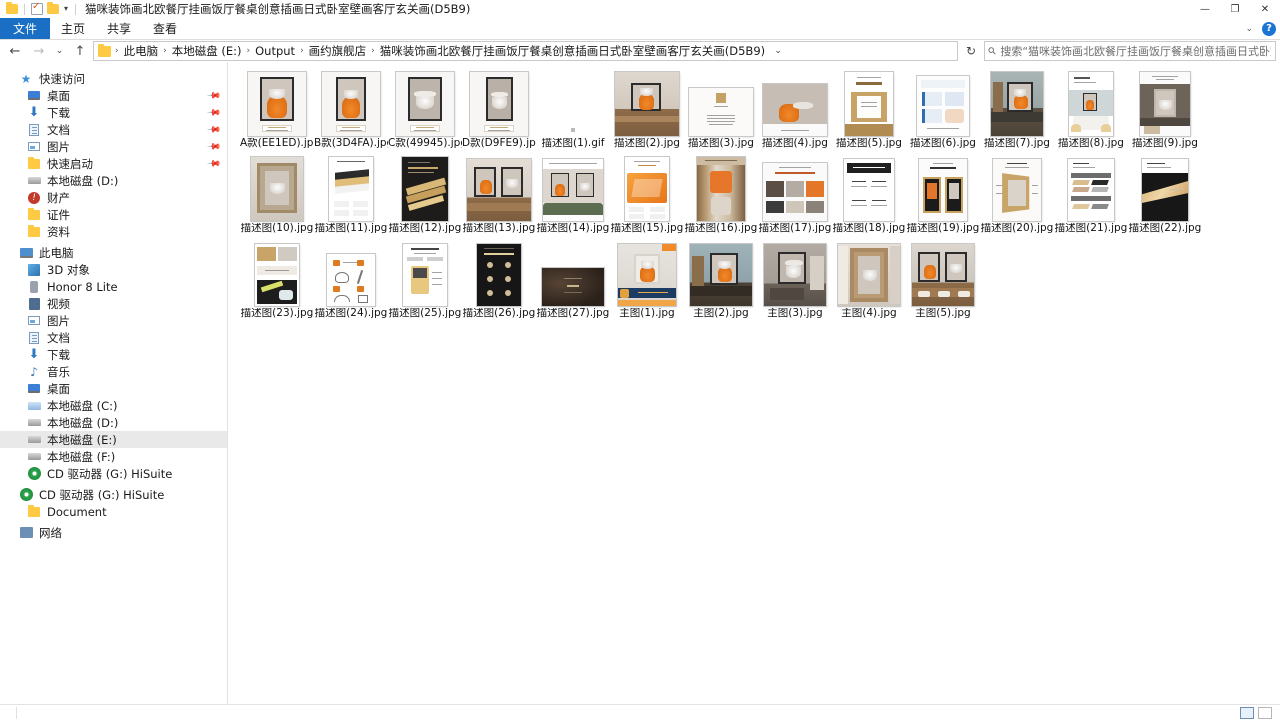 Image resolution: width=1280 pixels, height=720 pixels. I want to click on sidebar-item-desktop-pc: 桌面, so click(113, 388).